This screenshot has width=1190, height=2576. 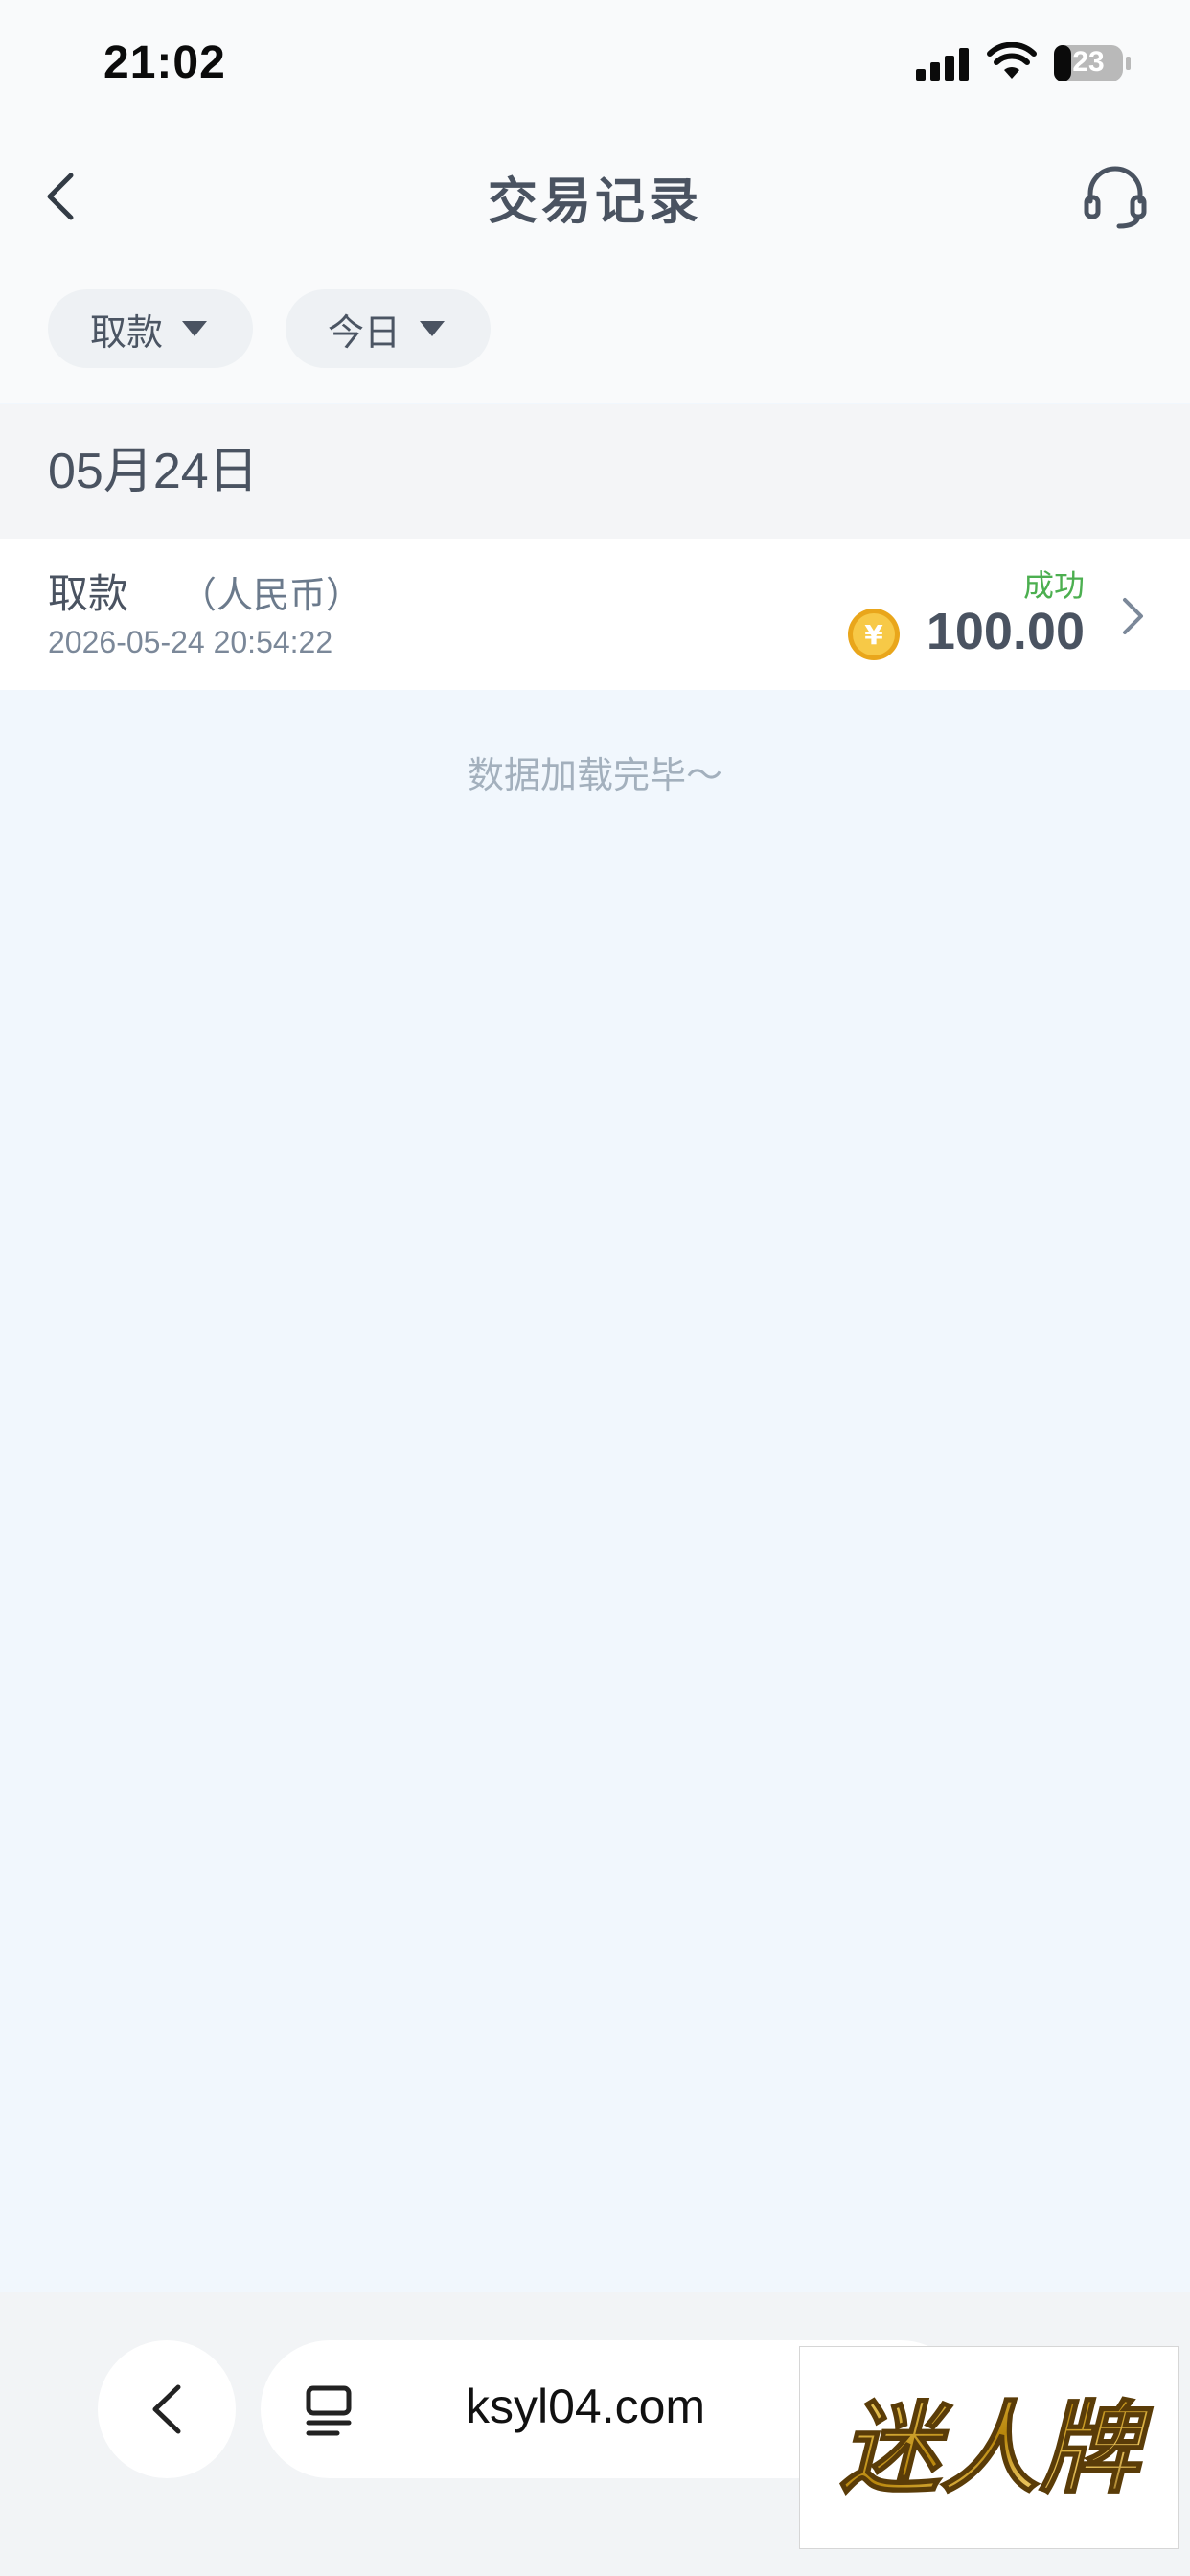 I want to click on watermark-text: 迷人牌, so click(x=997, y=2448).